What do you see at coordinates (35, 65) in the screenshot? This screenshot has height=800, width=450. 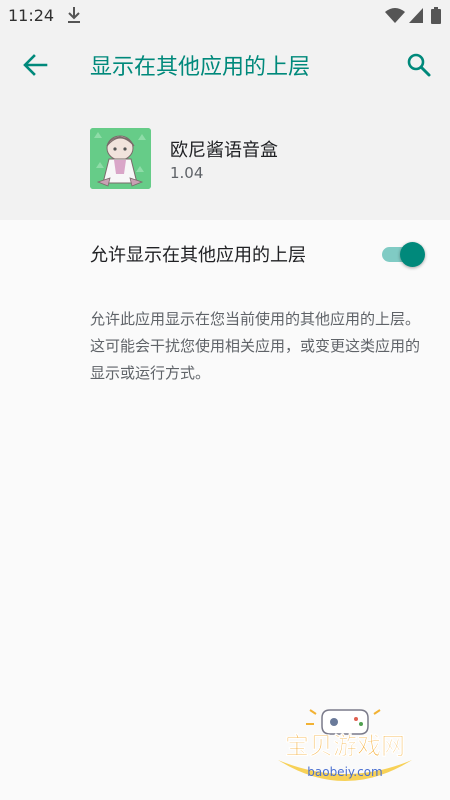 I see `back-arrow-icon` at bounding box center [35, 65].